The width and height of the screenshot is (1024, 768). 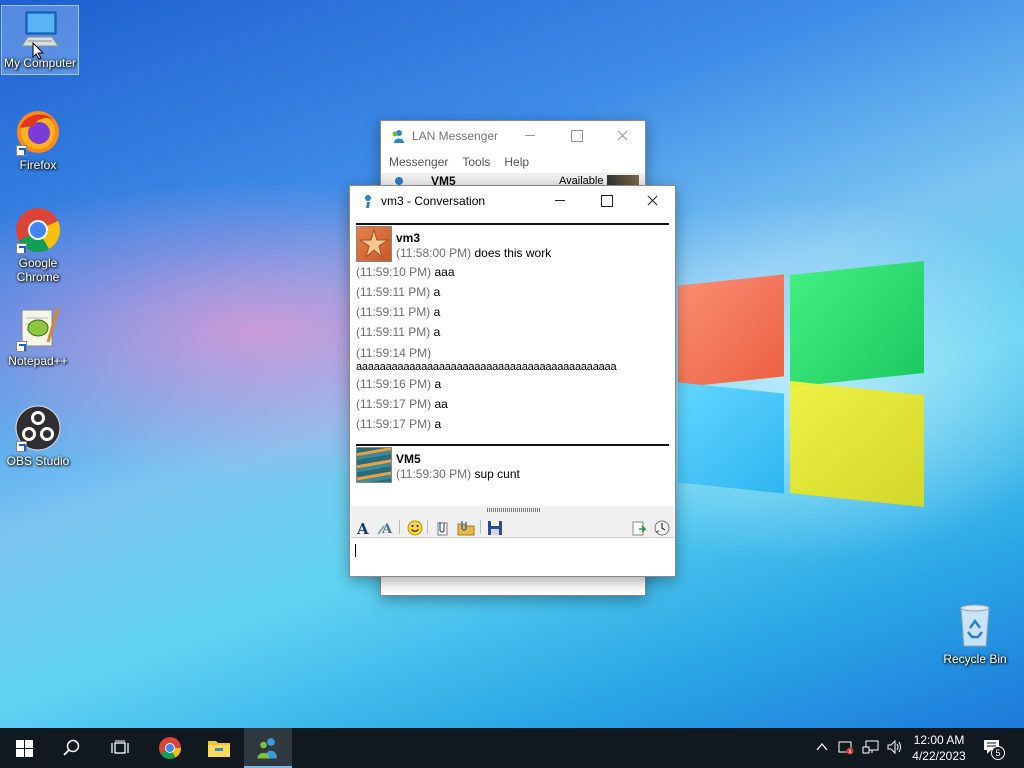 I want to click on clock-time: 12:00 AM, so click(x=939, y=740).